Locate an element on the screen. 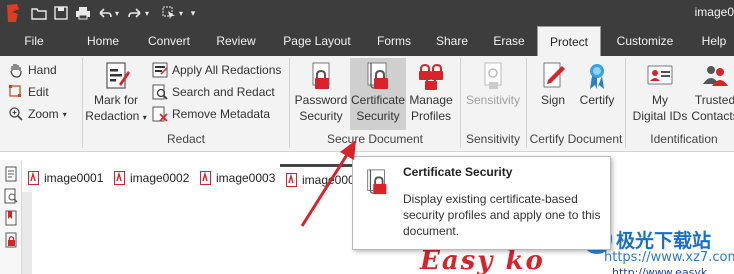 This screenshot has height=274, width=734. tab-convert: Convert is located at coordinates (169, 41).